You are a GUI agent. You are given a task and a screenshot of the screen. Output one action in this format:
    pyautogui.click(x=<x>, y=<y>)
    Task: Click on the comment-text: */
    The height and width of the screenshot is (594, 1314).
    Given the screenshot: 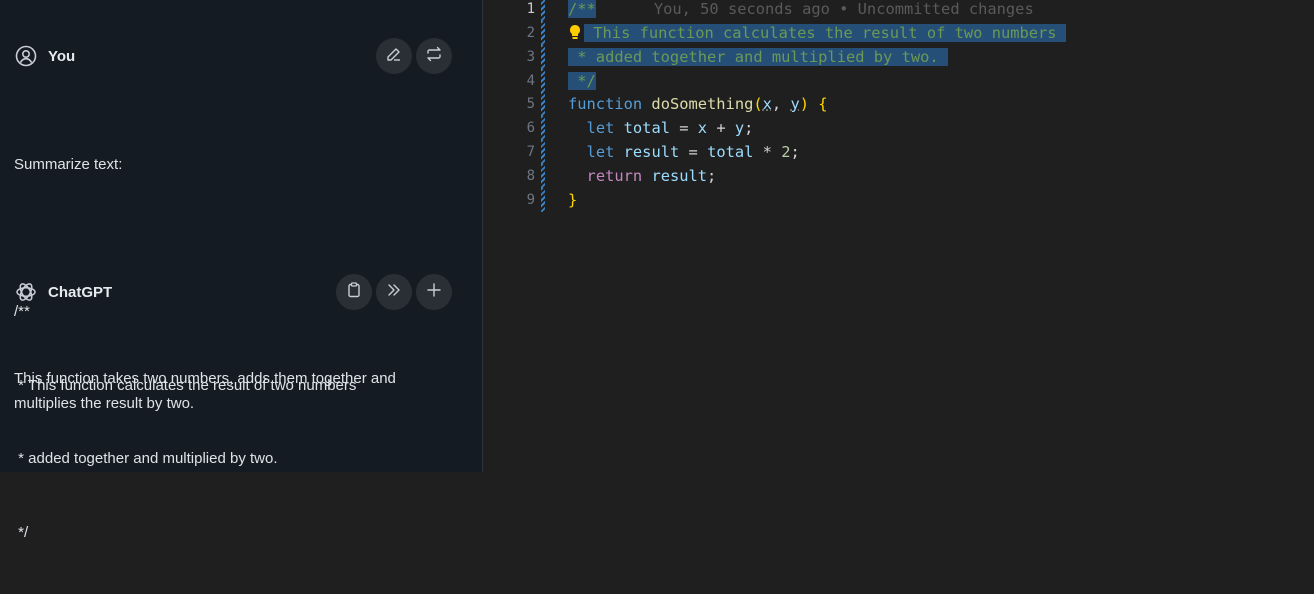 What is the action you would take?
    pyautogui.click(x=582, y=81)
    